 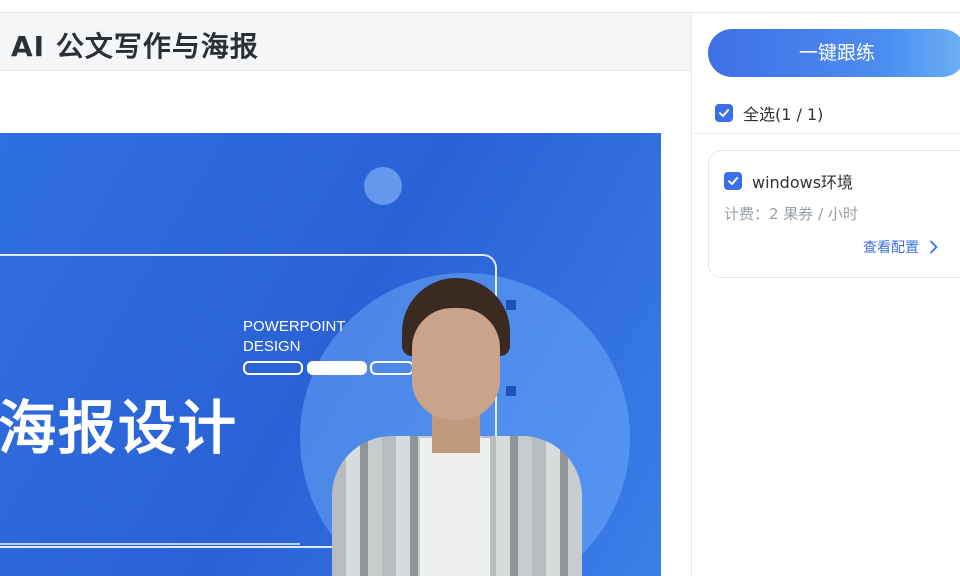 I want to click on select-all-label: 全选(1 / 1), so click(x=783, y=114).